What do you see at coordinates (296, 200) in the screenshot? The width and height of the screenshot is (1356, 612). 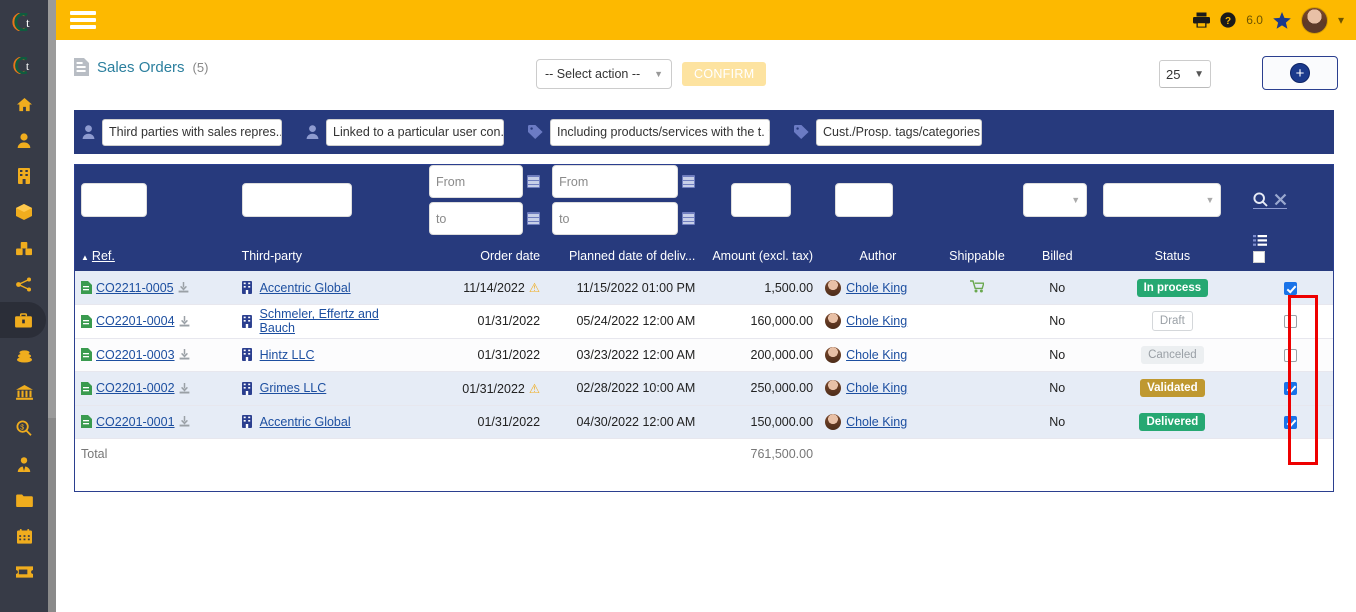 I see `search-input-third-party` at bounding box center [296, 200].